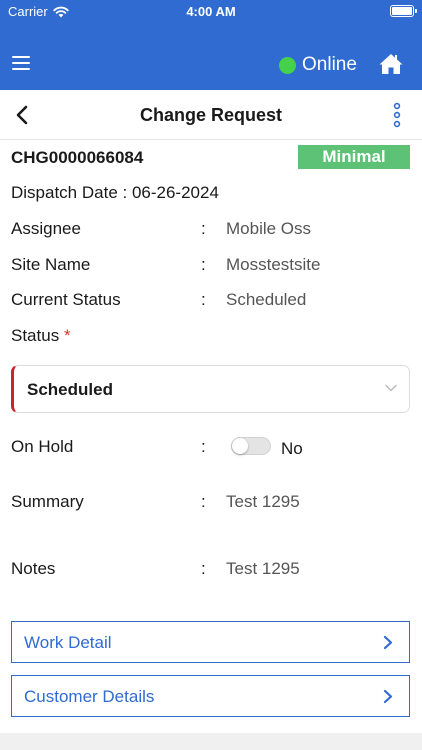  I want to click on app-header: Online, so click(211, 57).